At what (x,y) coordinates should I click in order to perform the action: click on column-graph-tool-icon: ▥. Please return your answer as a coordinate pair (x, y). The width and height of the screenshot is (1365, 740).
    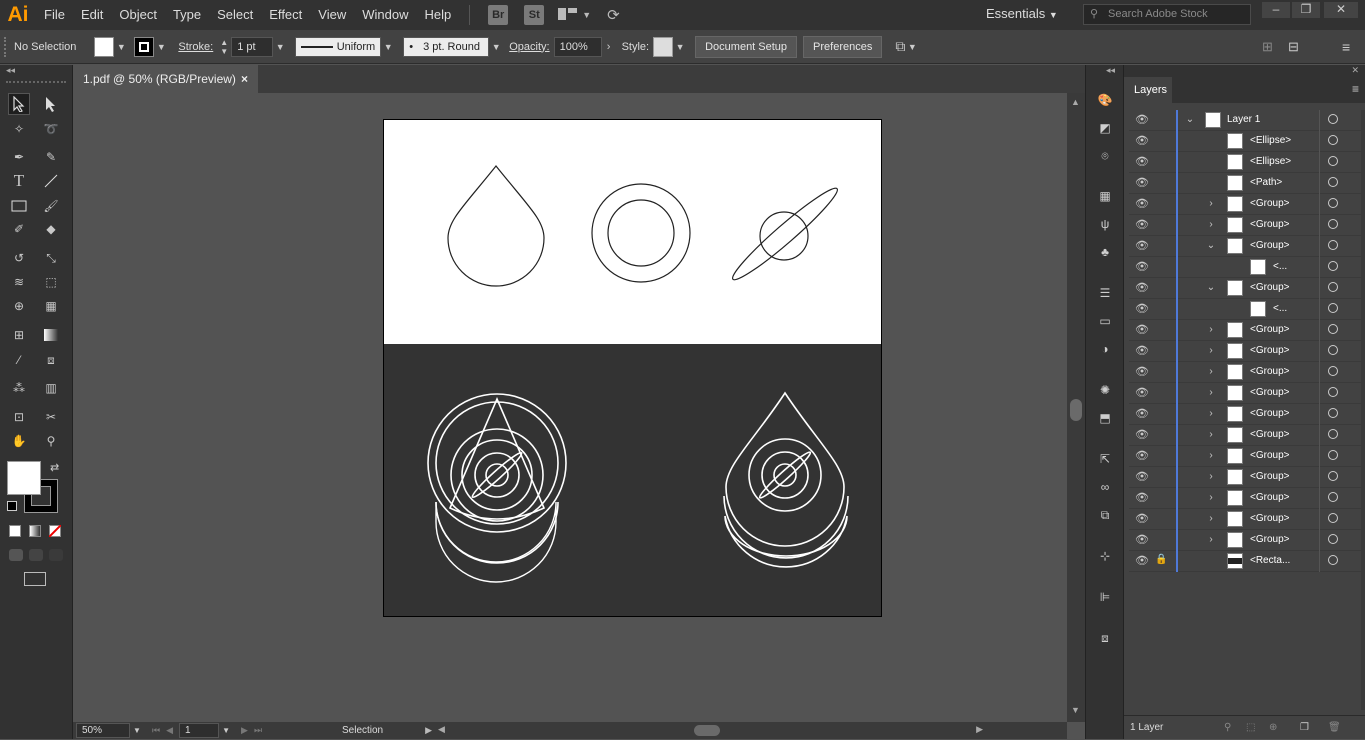
    Looking at the image, I should click on (51, 388).